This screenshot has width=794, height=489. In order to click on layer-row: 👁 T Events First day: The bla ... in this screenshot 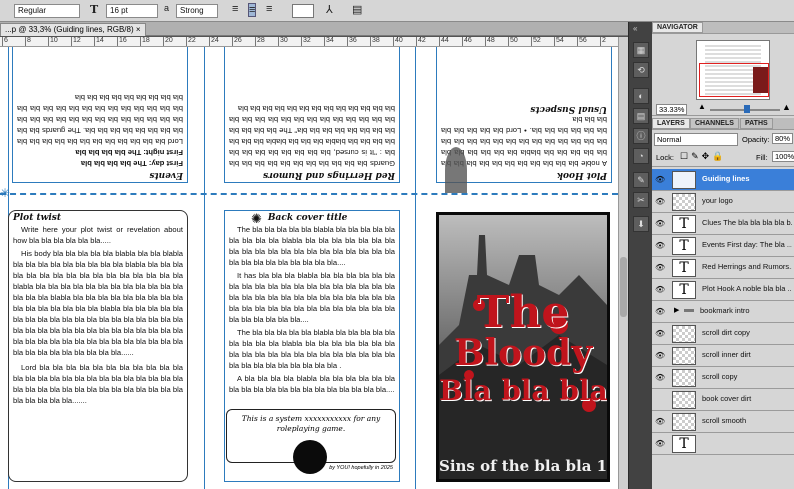, I will do `click(723, 246)`.